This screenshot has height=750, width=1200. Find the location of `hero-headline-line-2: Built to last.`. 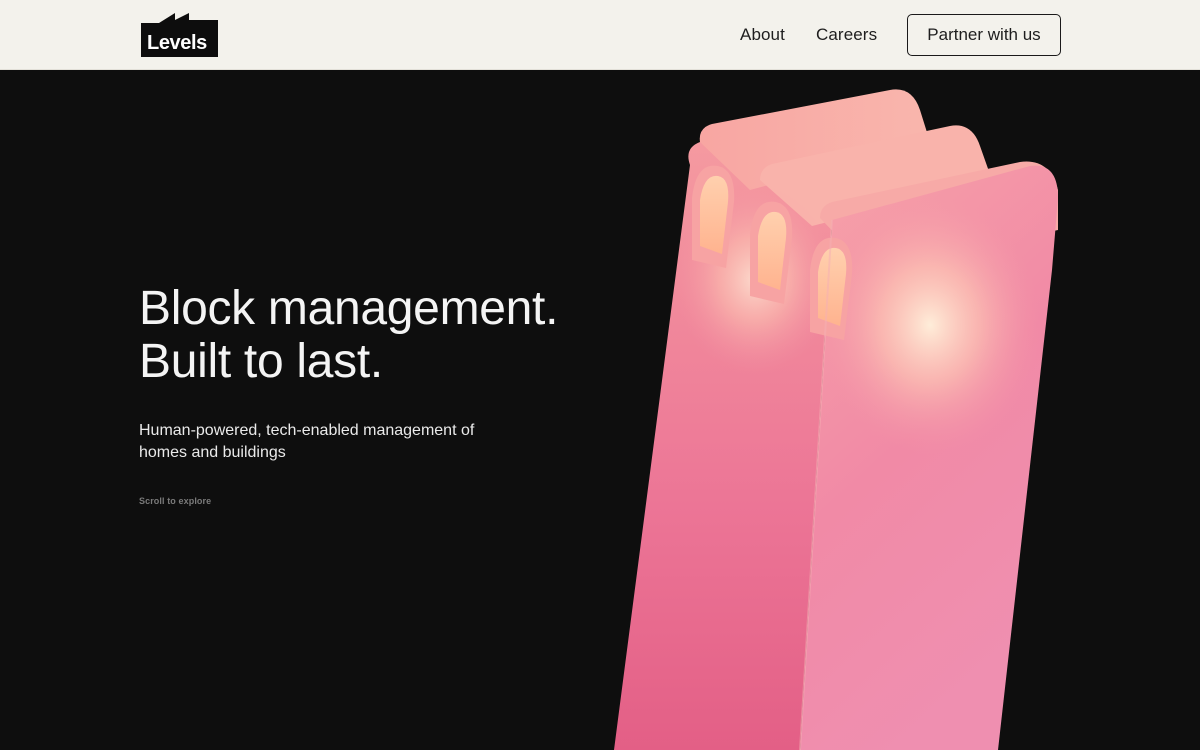

hero-headline-line-2: Built to last. is located at coordinates (261, 361).